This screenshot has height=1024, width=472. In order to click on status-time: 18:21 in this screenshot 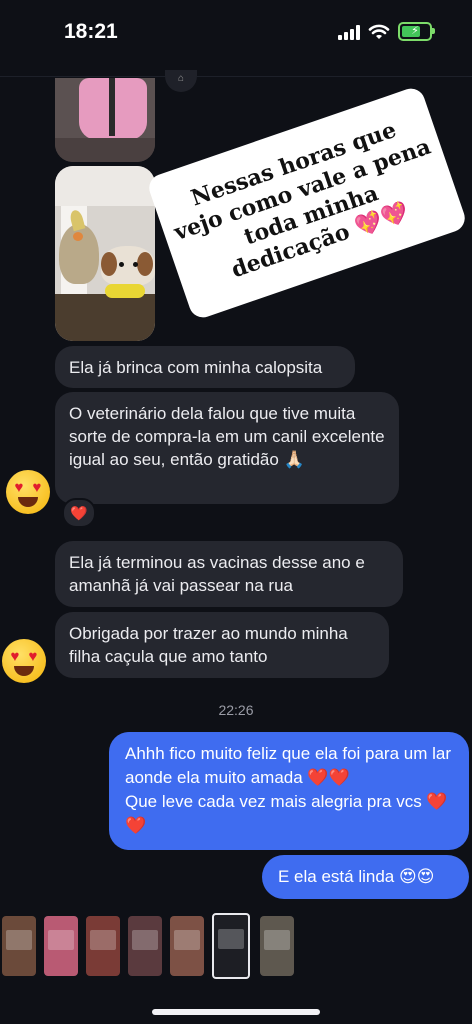, I will do `click(91, 31)`.